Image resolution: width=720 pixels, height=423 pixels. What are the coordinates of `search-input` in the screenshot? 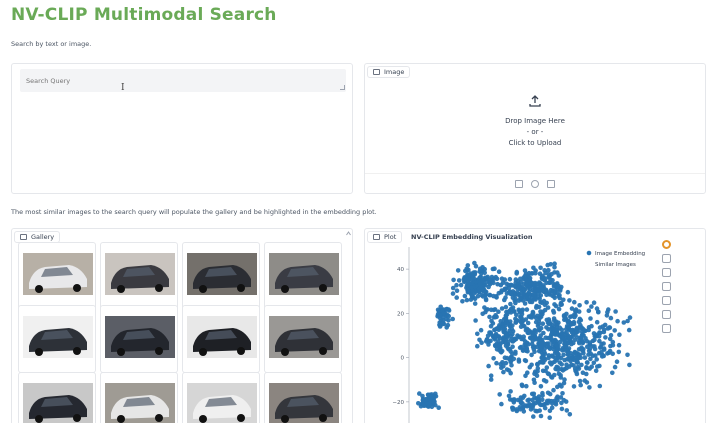 It's located at (183, 80).